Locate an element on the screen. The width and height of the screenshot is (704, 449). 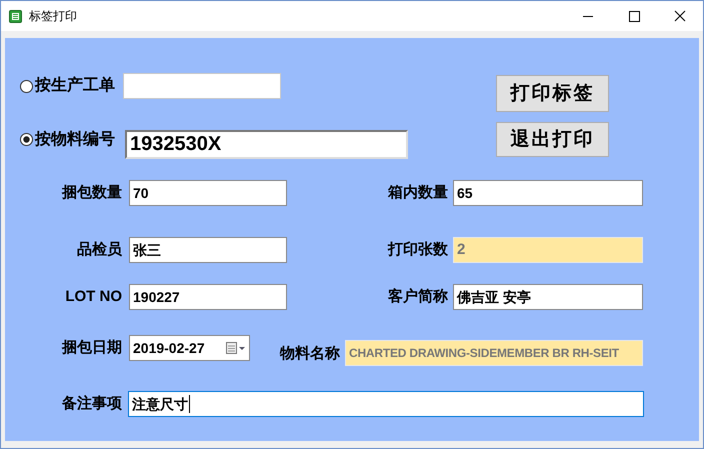
field-label: 箱内数量 is located at coordinates (417, 192).